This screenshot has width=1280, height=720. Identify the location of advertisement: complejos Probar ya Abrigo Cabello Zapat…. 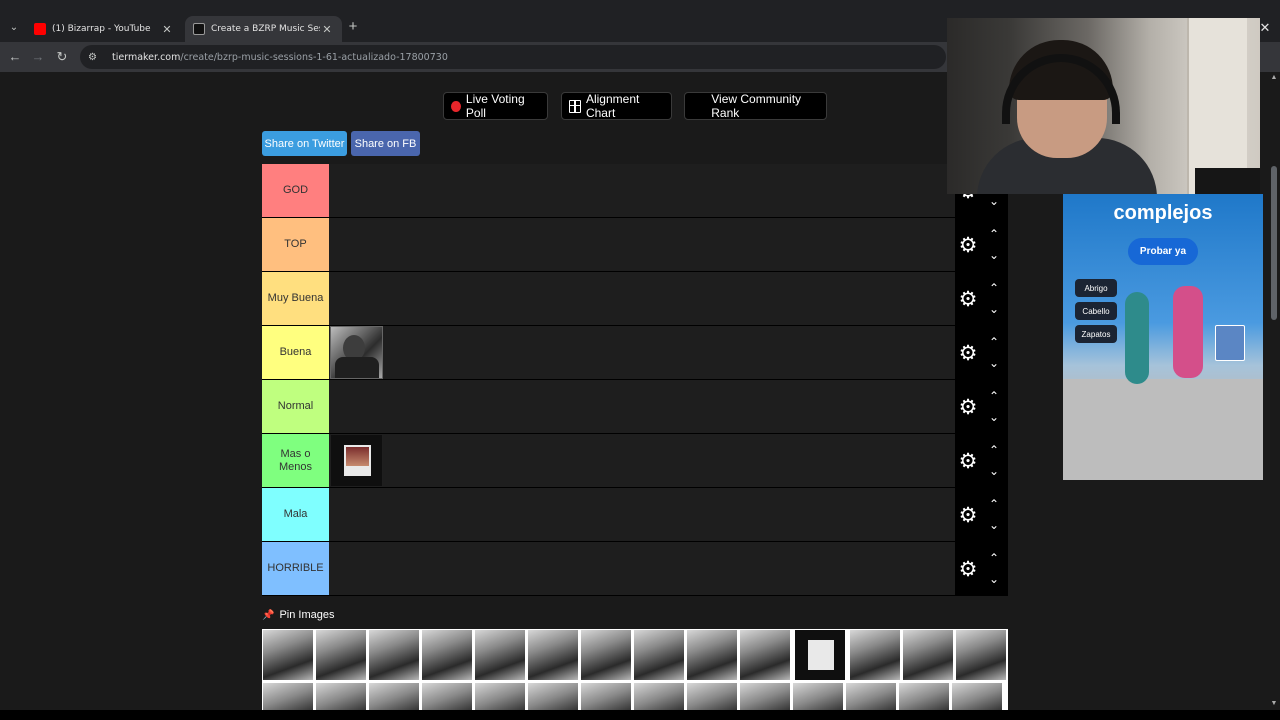
(1163, 337).